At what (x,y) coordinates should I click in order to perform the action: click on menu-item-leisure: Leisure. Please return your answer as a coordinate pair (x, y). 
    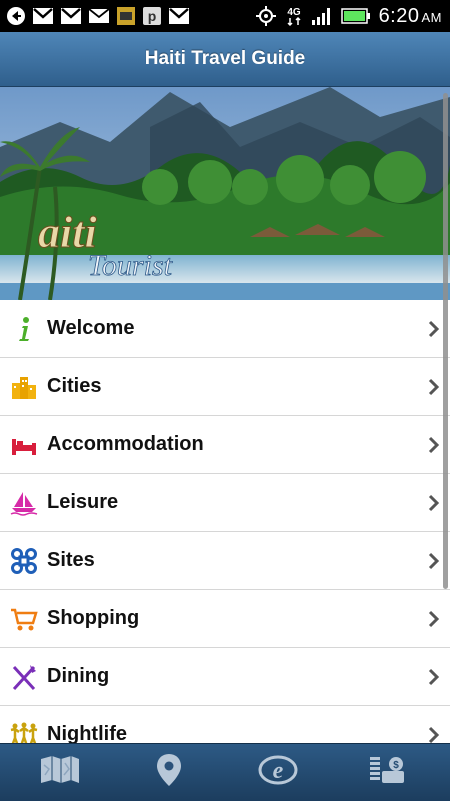
    Looking at the image, I should click on (225, 503).